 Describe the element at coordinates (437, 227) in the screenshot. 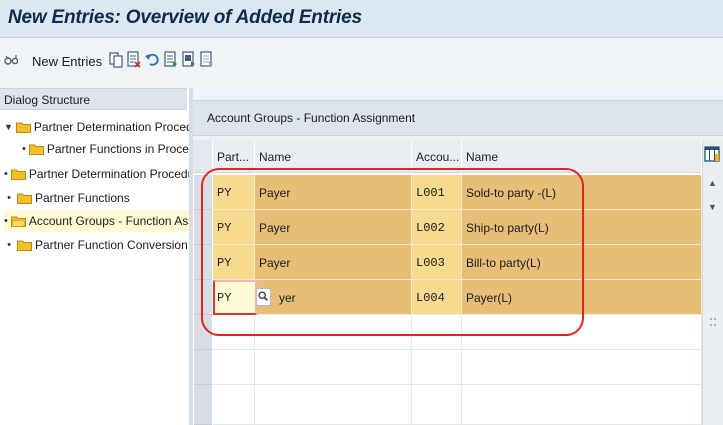

I see `account-group-cell: L002` at that location.